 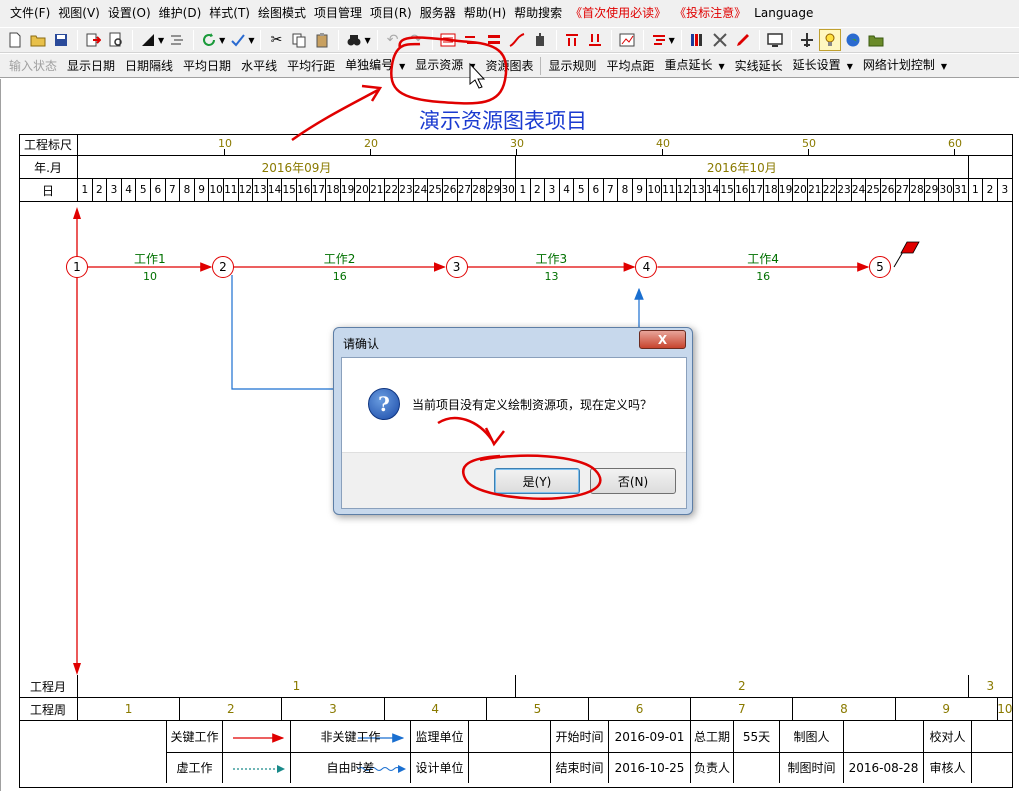 What do you see at coordinates (720, 40) in the screenshot?
I see `tools-icon` at bounding box center [720, 40].